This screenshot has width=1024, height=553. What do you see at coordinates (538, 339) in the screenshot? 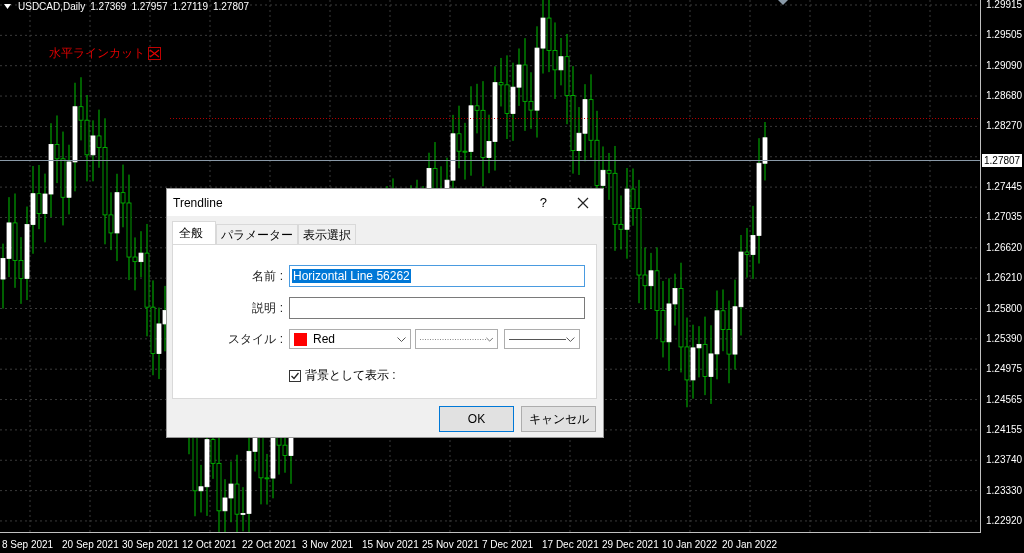
I see `solid-line-icon` at bounding box center [538, 339].